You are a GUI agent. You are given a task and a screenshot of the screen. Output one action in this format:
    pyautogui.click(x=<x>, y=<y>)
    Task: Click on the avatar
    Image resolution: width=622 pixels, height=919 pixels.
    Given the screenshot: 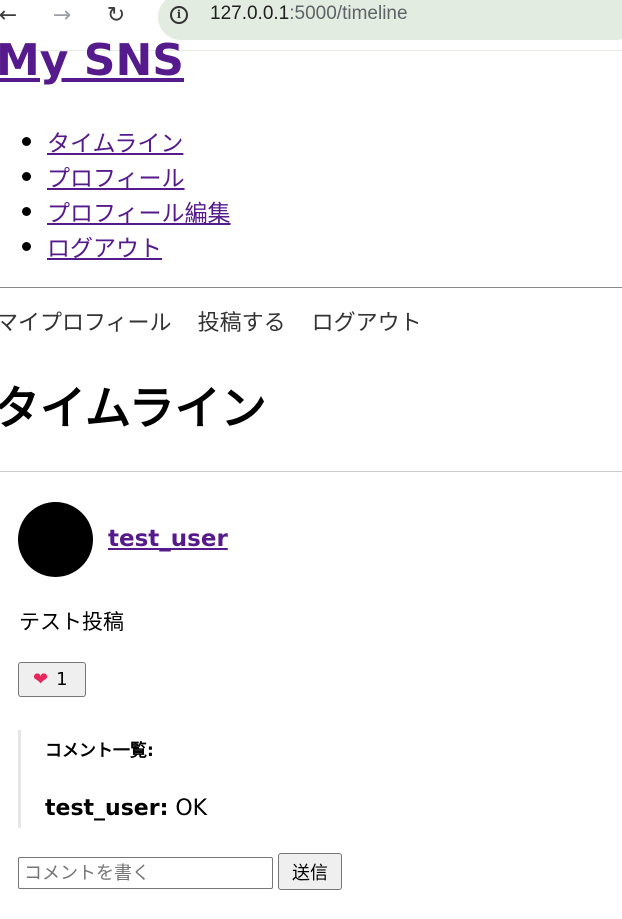 What is the action you would take?
    pyautogui.click(x=55, y=539)
    